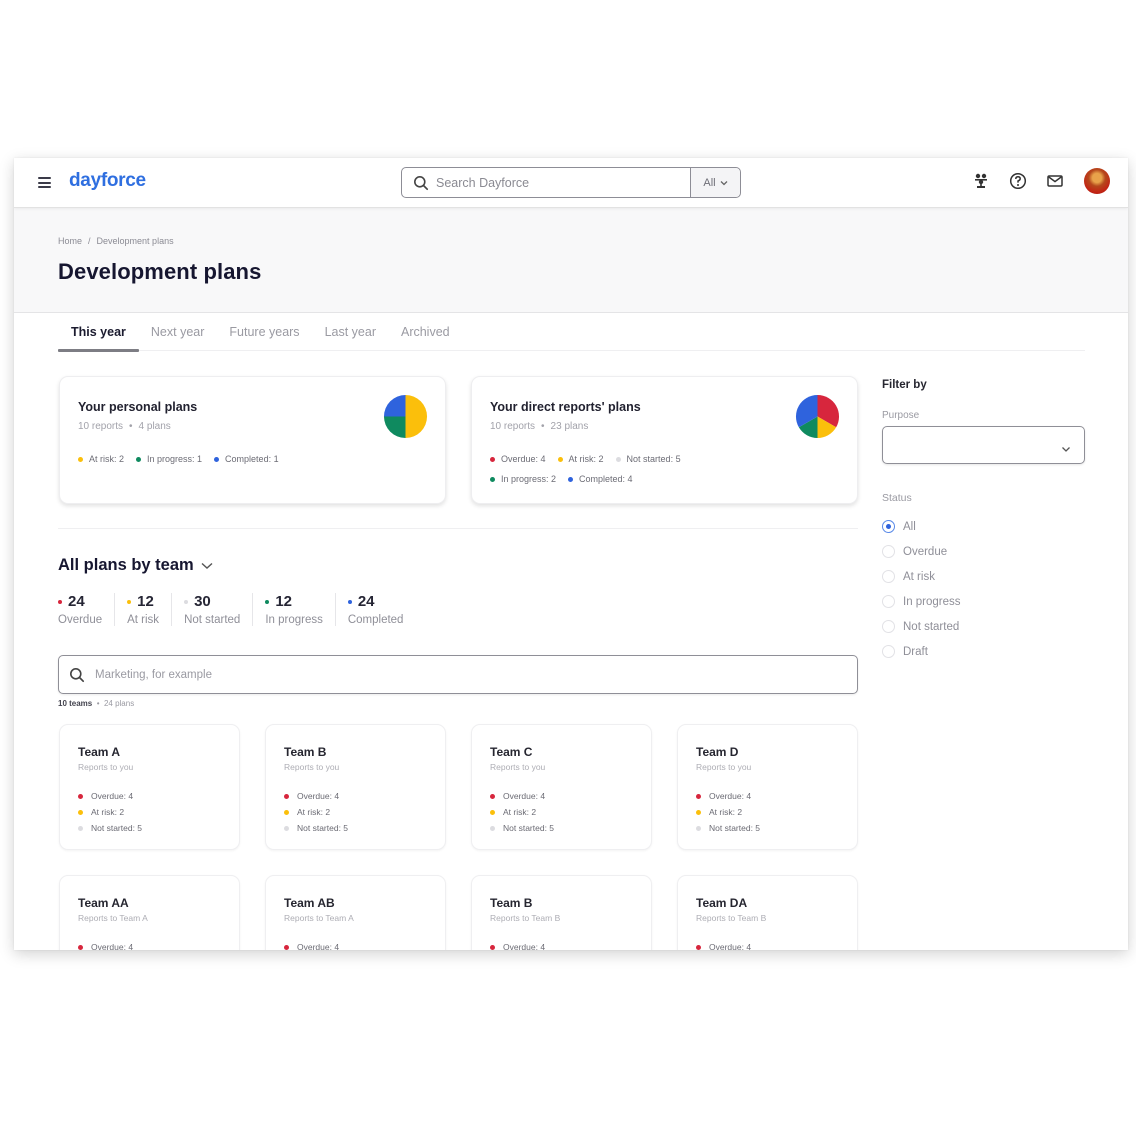  I want to click on legend-in-progress: In progress: 1, so click(169, 459).